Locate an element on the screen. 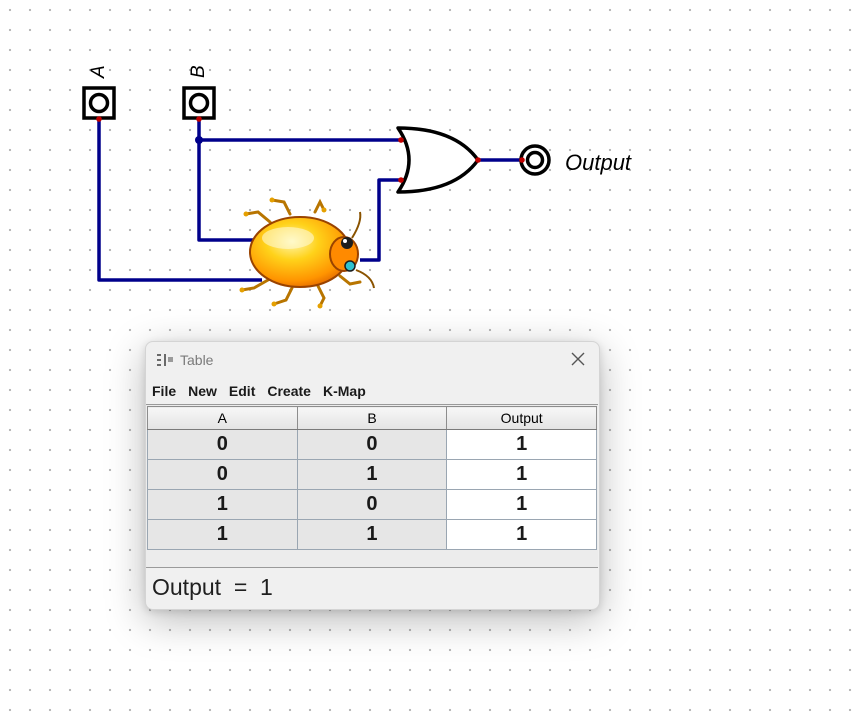  table-header-row: A B Output is located at coordinates (372, 418).